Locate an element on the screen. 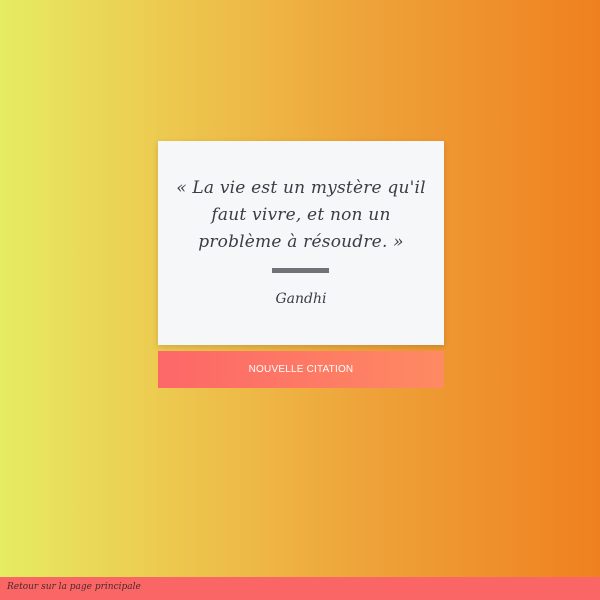 The height and width of the screenshot is (600, 600). new-quote-button: NOUVELLE CITATION is located at coordinates (301, 369).